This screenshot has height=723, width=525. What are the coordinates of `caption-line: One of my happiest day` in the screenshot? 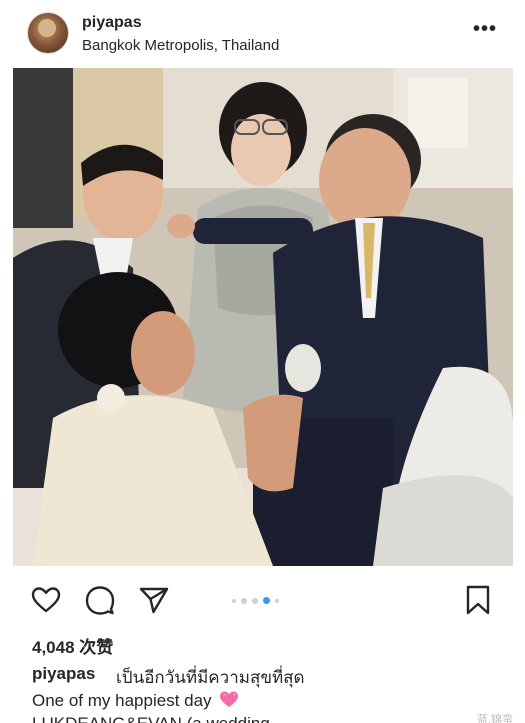 It's located at (135, 700).